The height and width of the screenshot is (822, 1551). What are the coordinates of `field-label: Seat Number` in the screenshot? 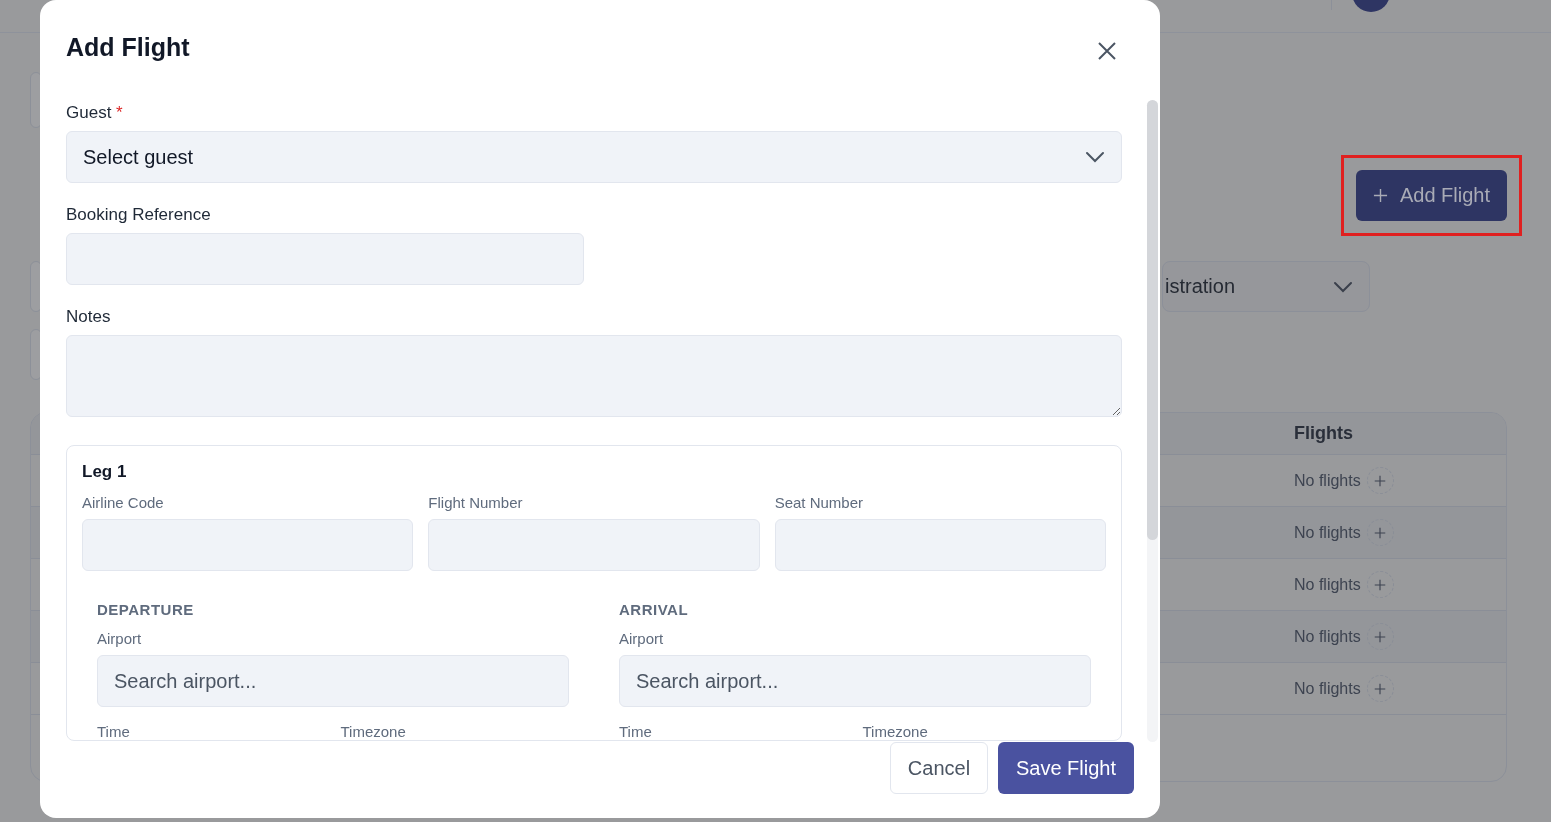 It's located at (819, 502).